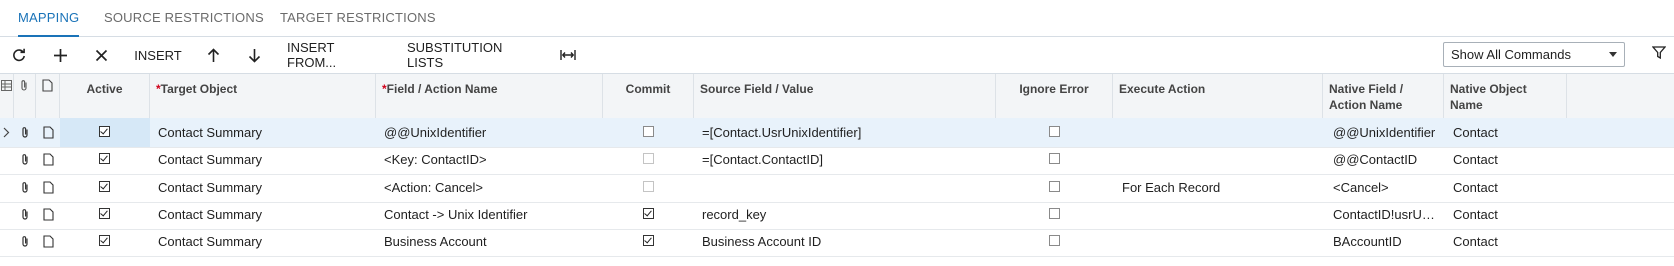 This screenshot has height=266, width=1674. I want to click on refresh-button, so click(19, 55).